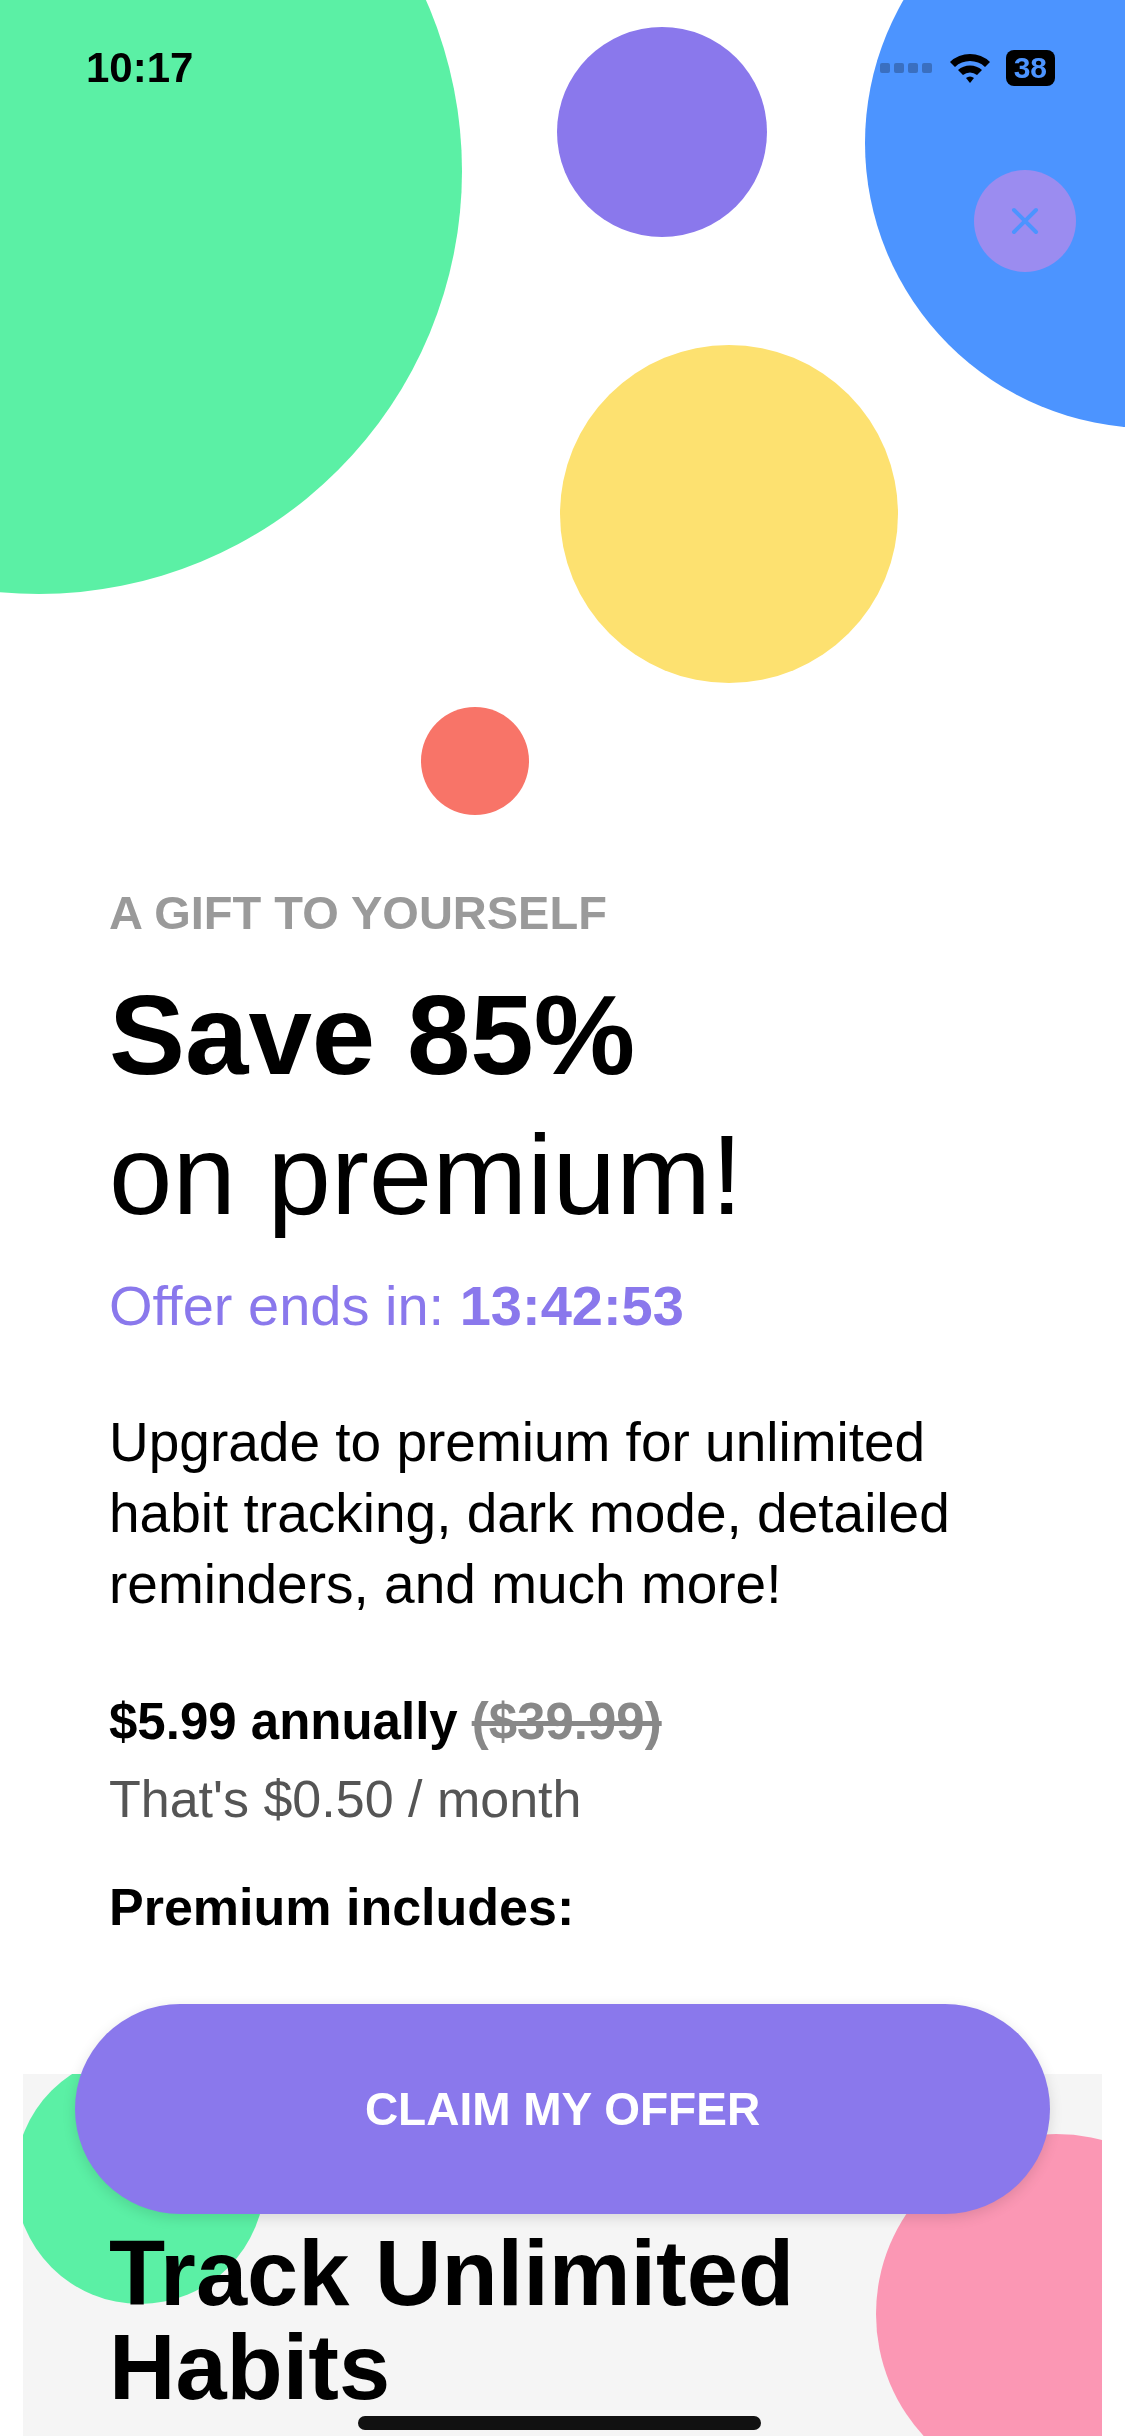  I want to click on close-icon, so click(1025, 221).